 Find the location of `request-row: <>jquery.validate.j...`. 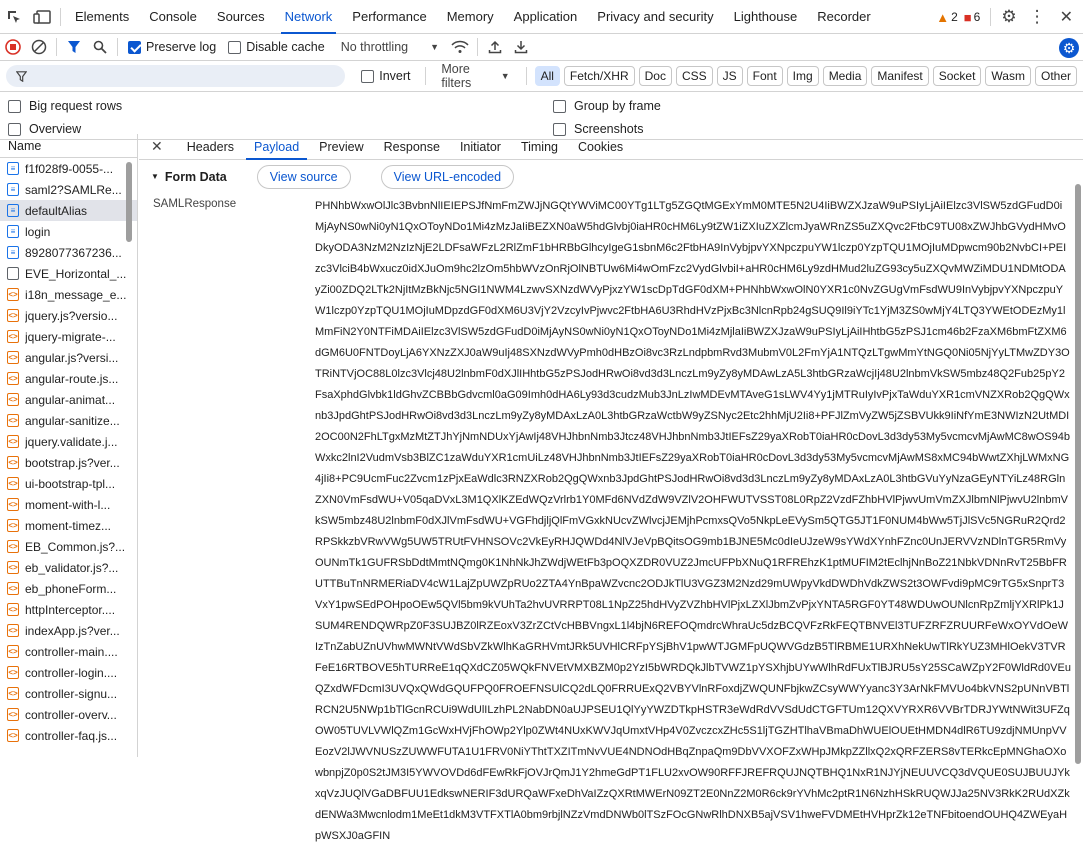

request-row: <>jquery.validate.j... is located at coordinates (68, 441).